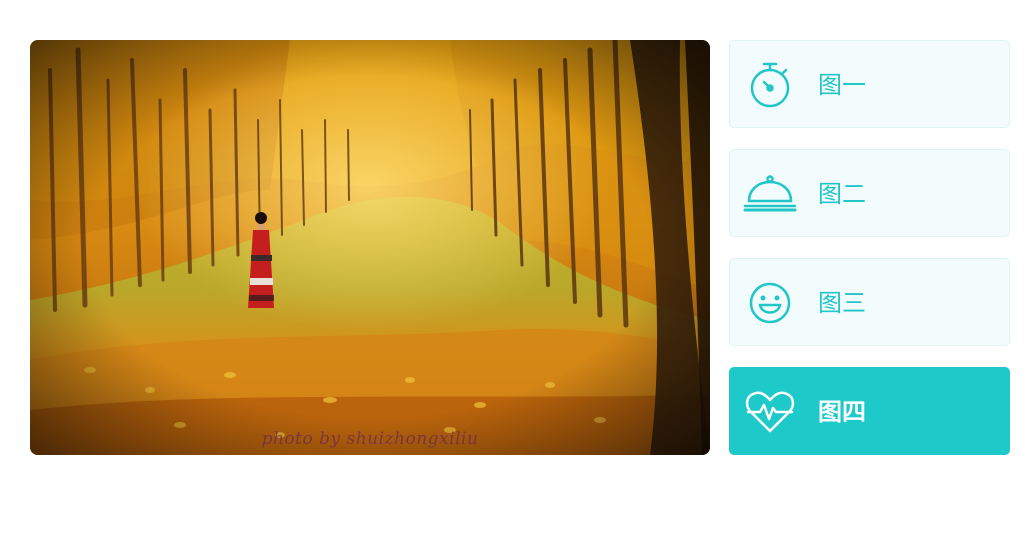 This screenshot has height=550, width=1035. I want to click on cloche-icon, so click(770, 194).